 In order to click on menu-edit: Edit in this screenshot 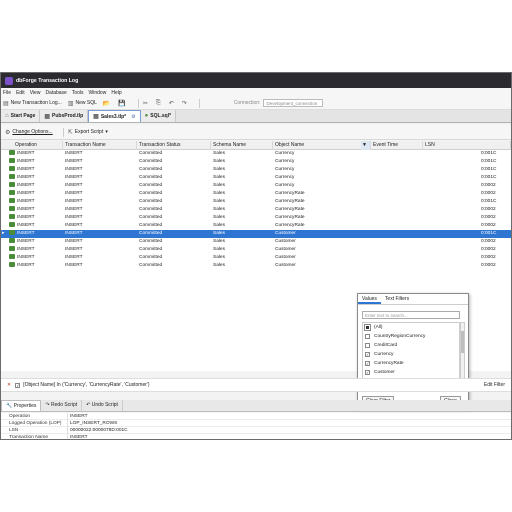, I will do `click(20, 93)`.